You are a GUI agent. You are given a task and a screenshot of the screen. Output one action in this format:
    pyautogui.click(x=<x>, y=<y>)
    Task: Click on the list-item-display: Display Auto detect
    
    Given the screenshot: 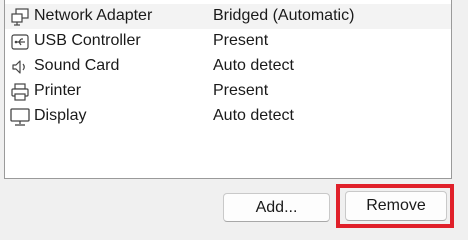 What is the action you would take?
    pyautogui.click(x=228, y=116)
    